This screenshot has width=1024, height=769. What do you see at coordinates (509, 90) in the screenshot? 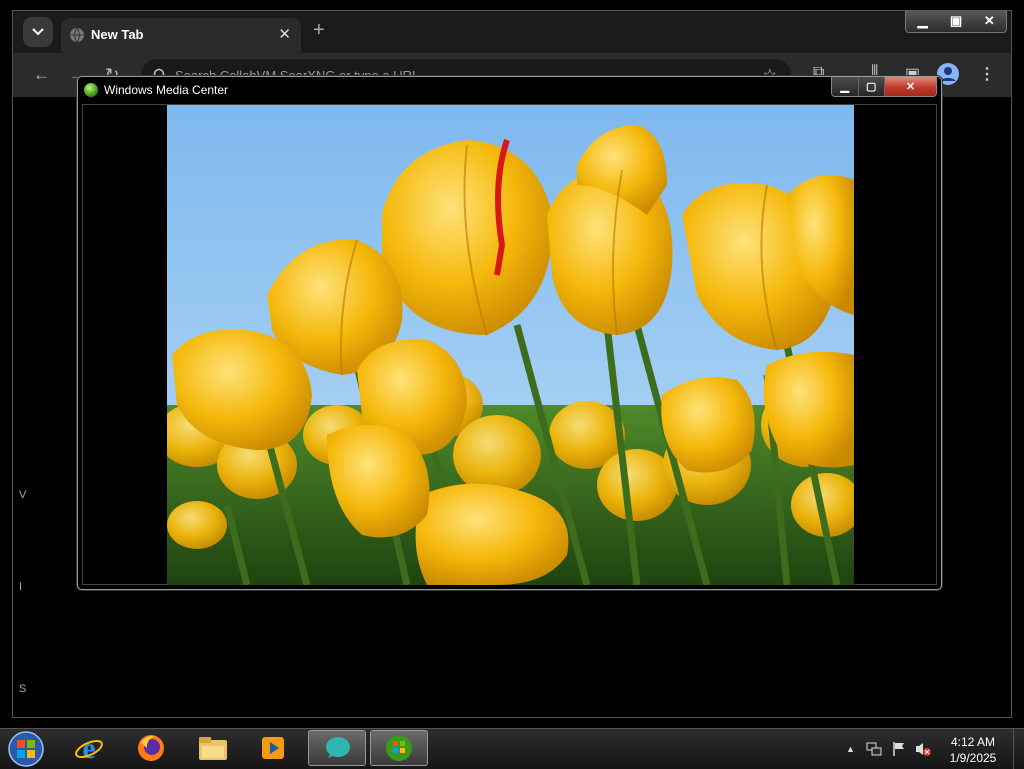
I see `media-center-titlebar: Windows Media Center ▁ ▢ ✕` at bounding box center [509, 90].